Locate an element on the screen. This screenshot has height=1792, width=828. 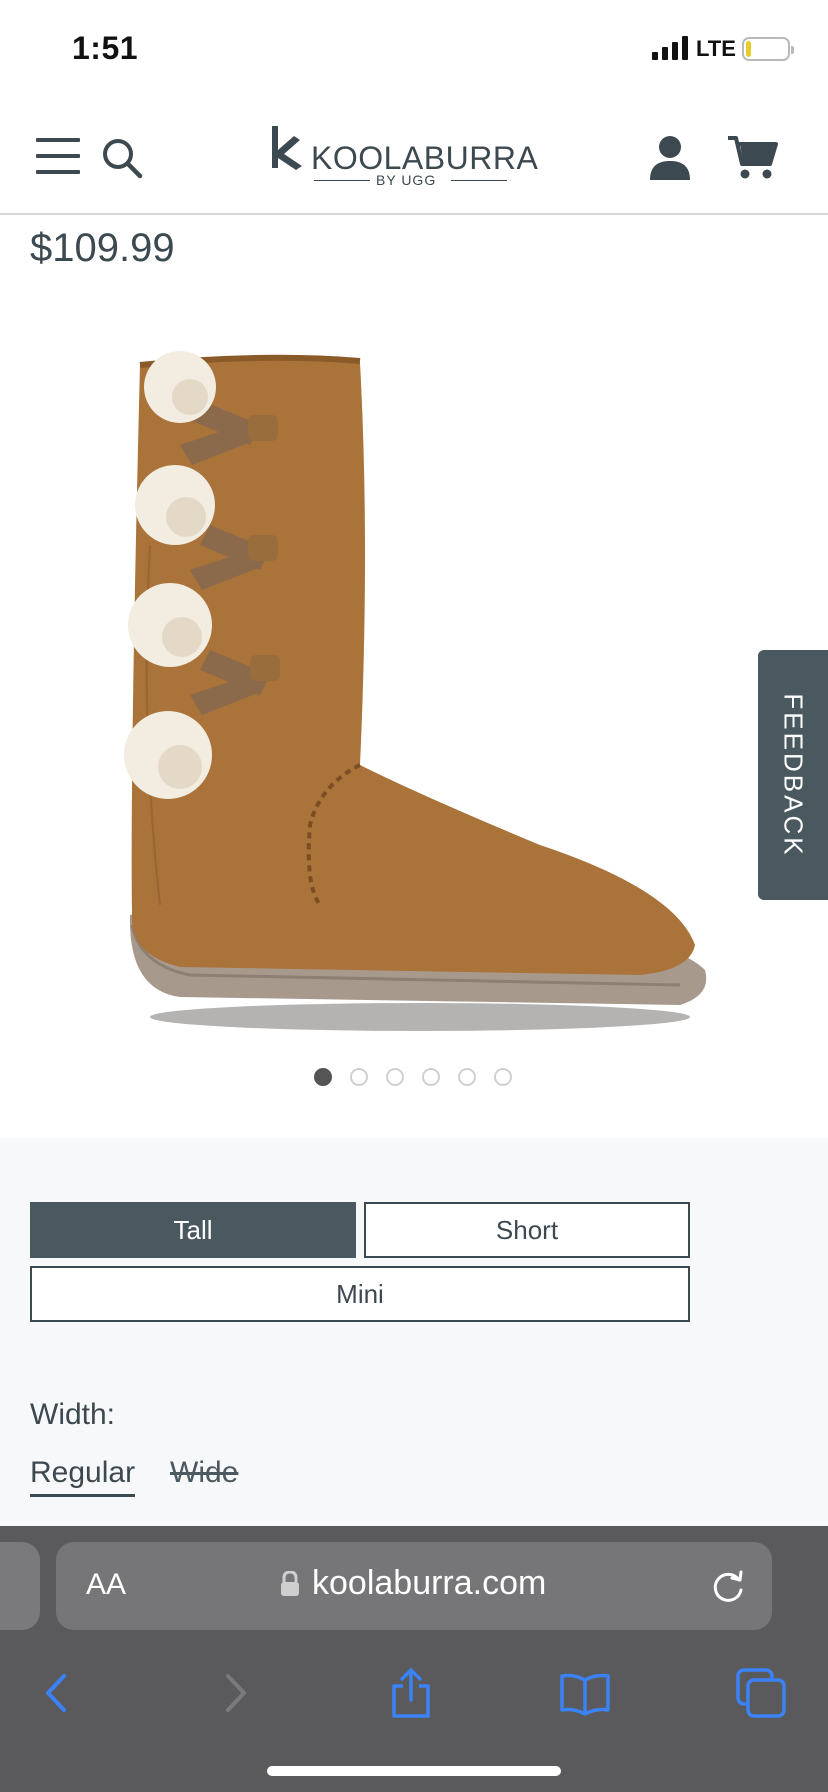
address-bar: AA koolaburra.com is located at coordinates (414, 1586).